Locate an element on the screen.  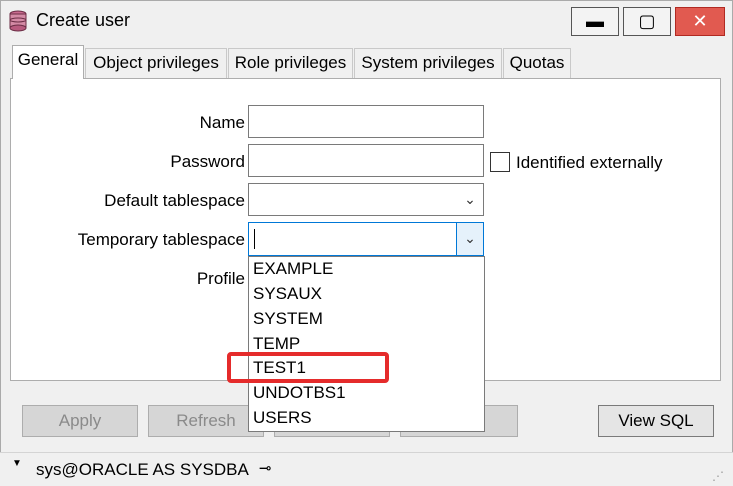
tab-object-privileges: Object privileges is located at coordinates (156, 63).